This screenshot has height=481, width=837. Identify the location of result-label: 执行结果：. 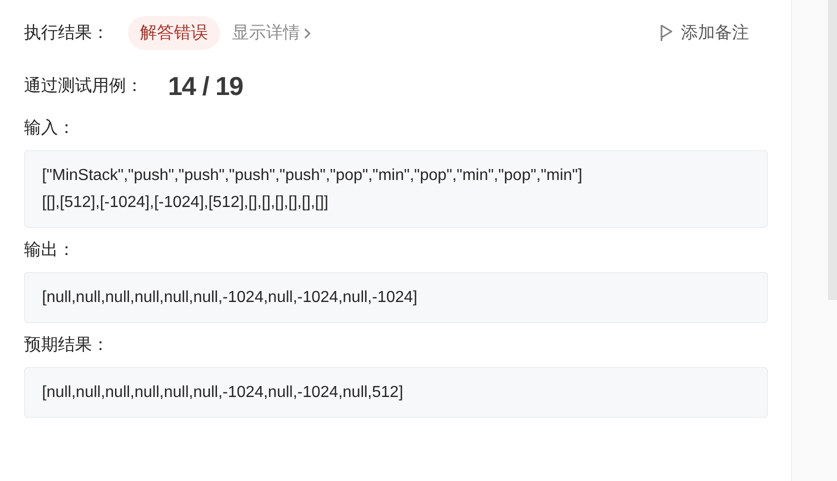
(67, 33).